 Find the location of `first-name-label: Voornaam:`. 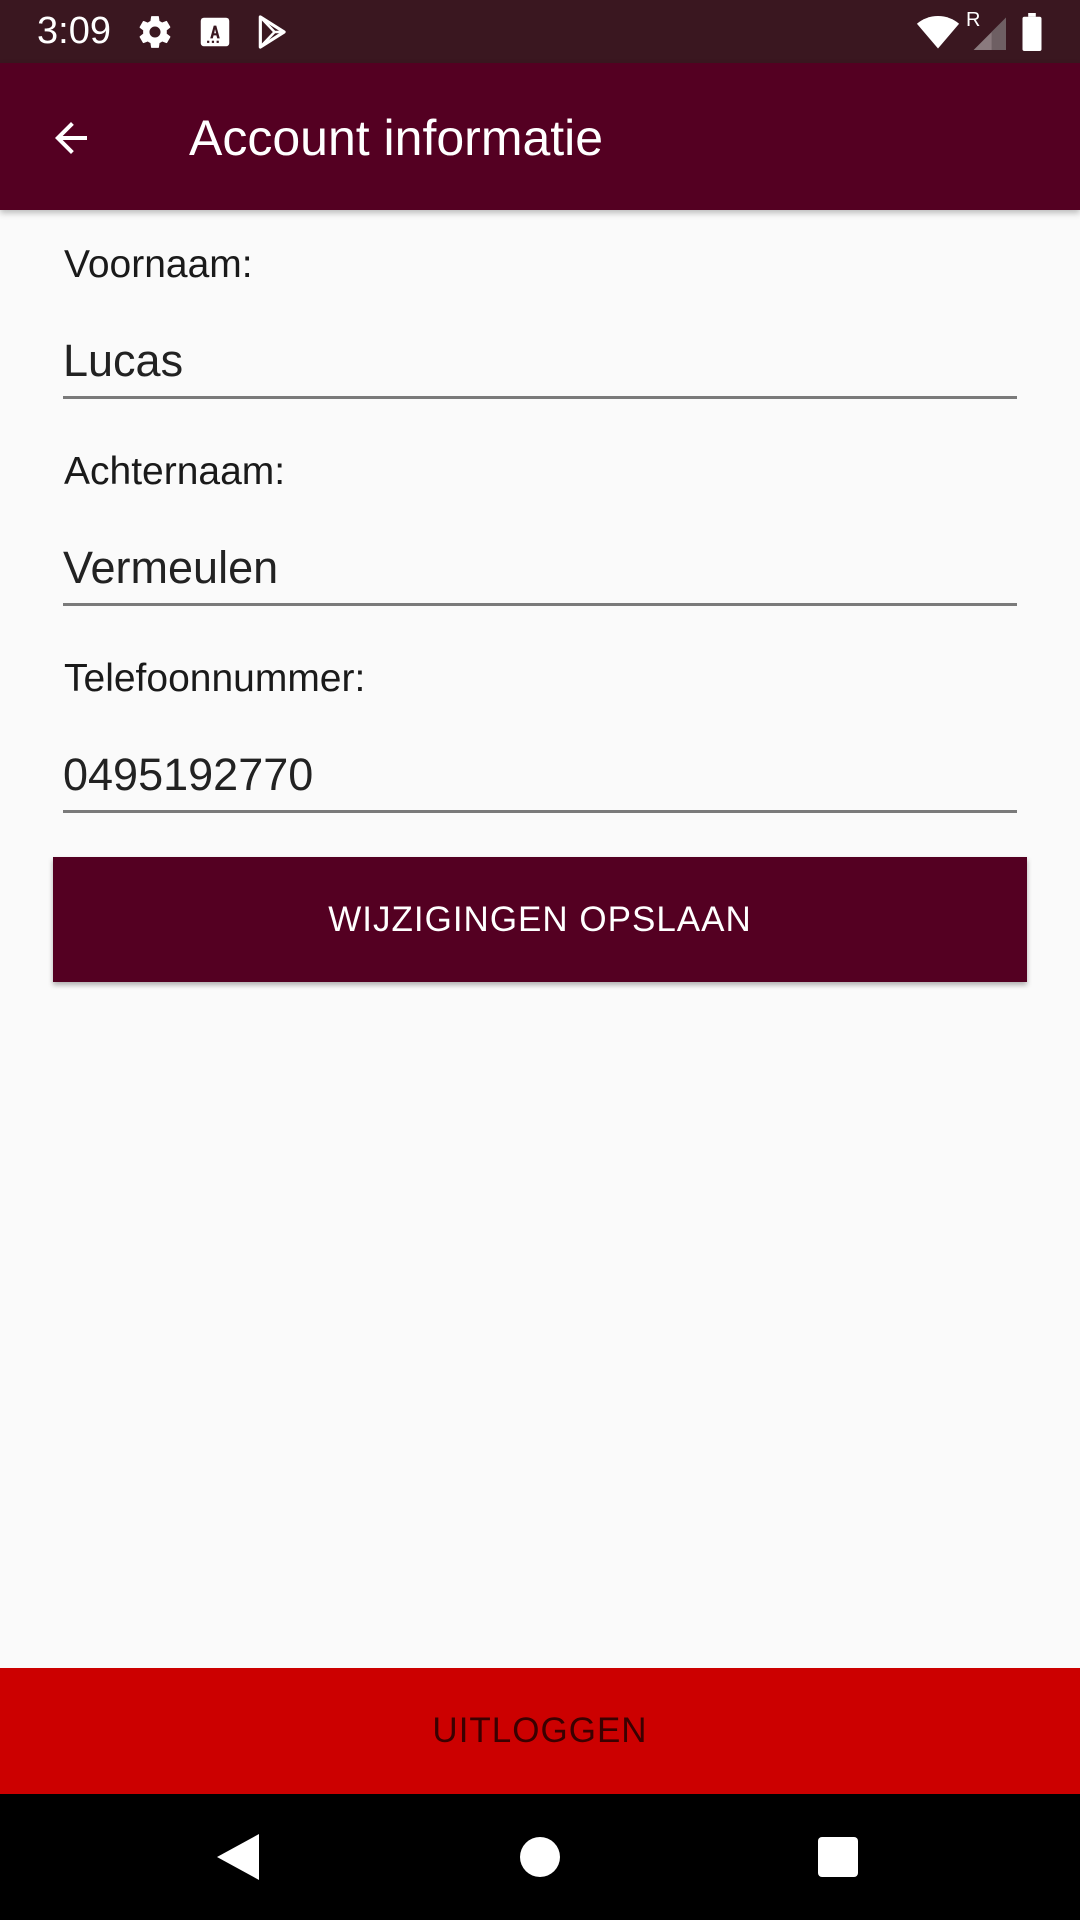

first-name-label: Voornaam: is located at coordinates (158, 264).